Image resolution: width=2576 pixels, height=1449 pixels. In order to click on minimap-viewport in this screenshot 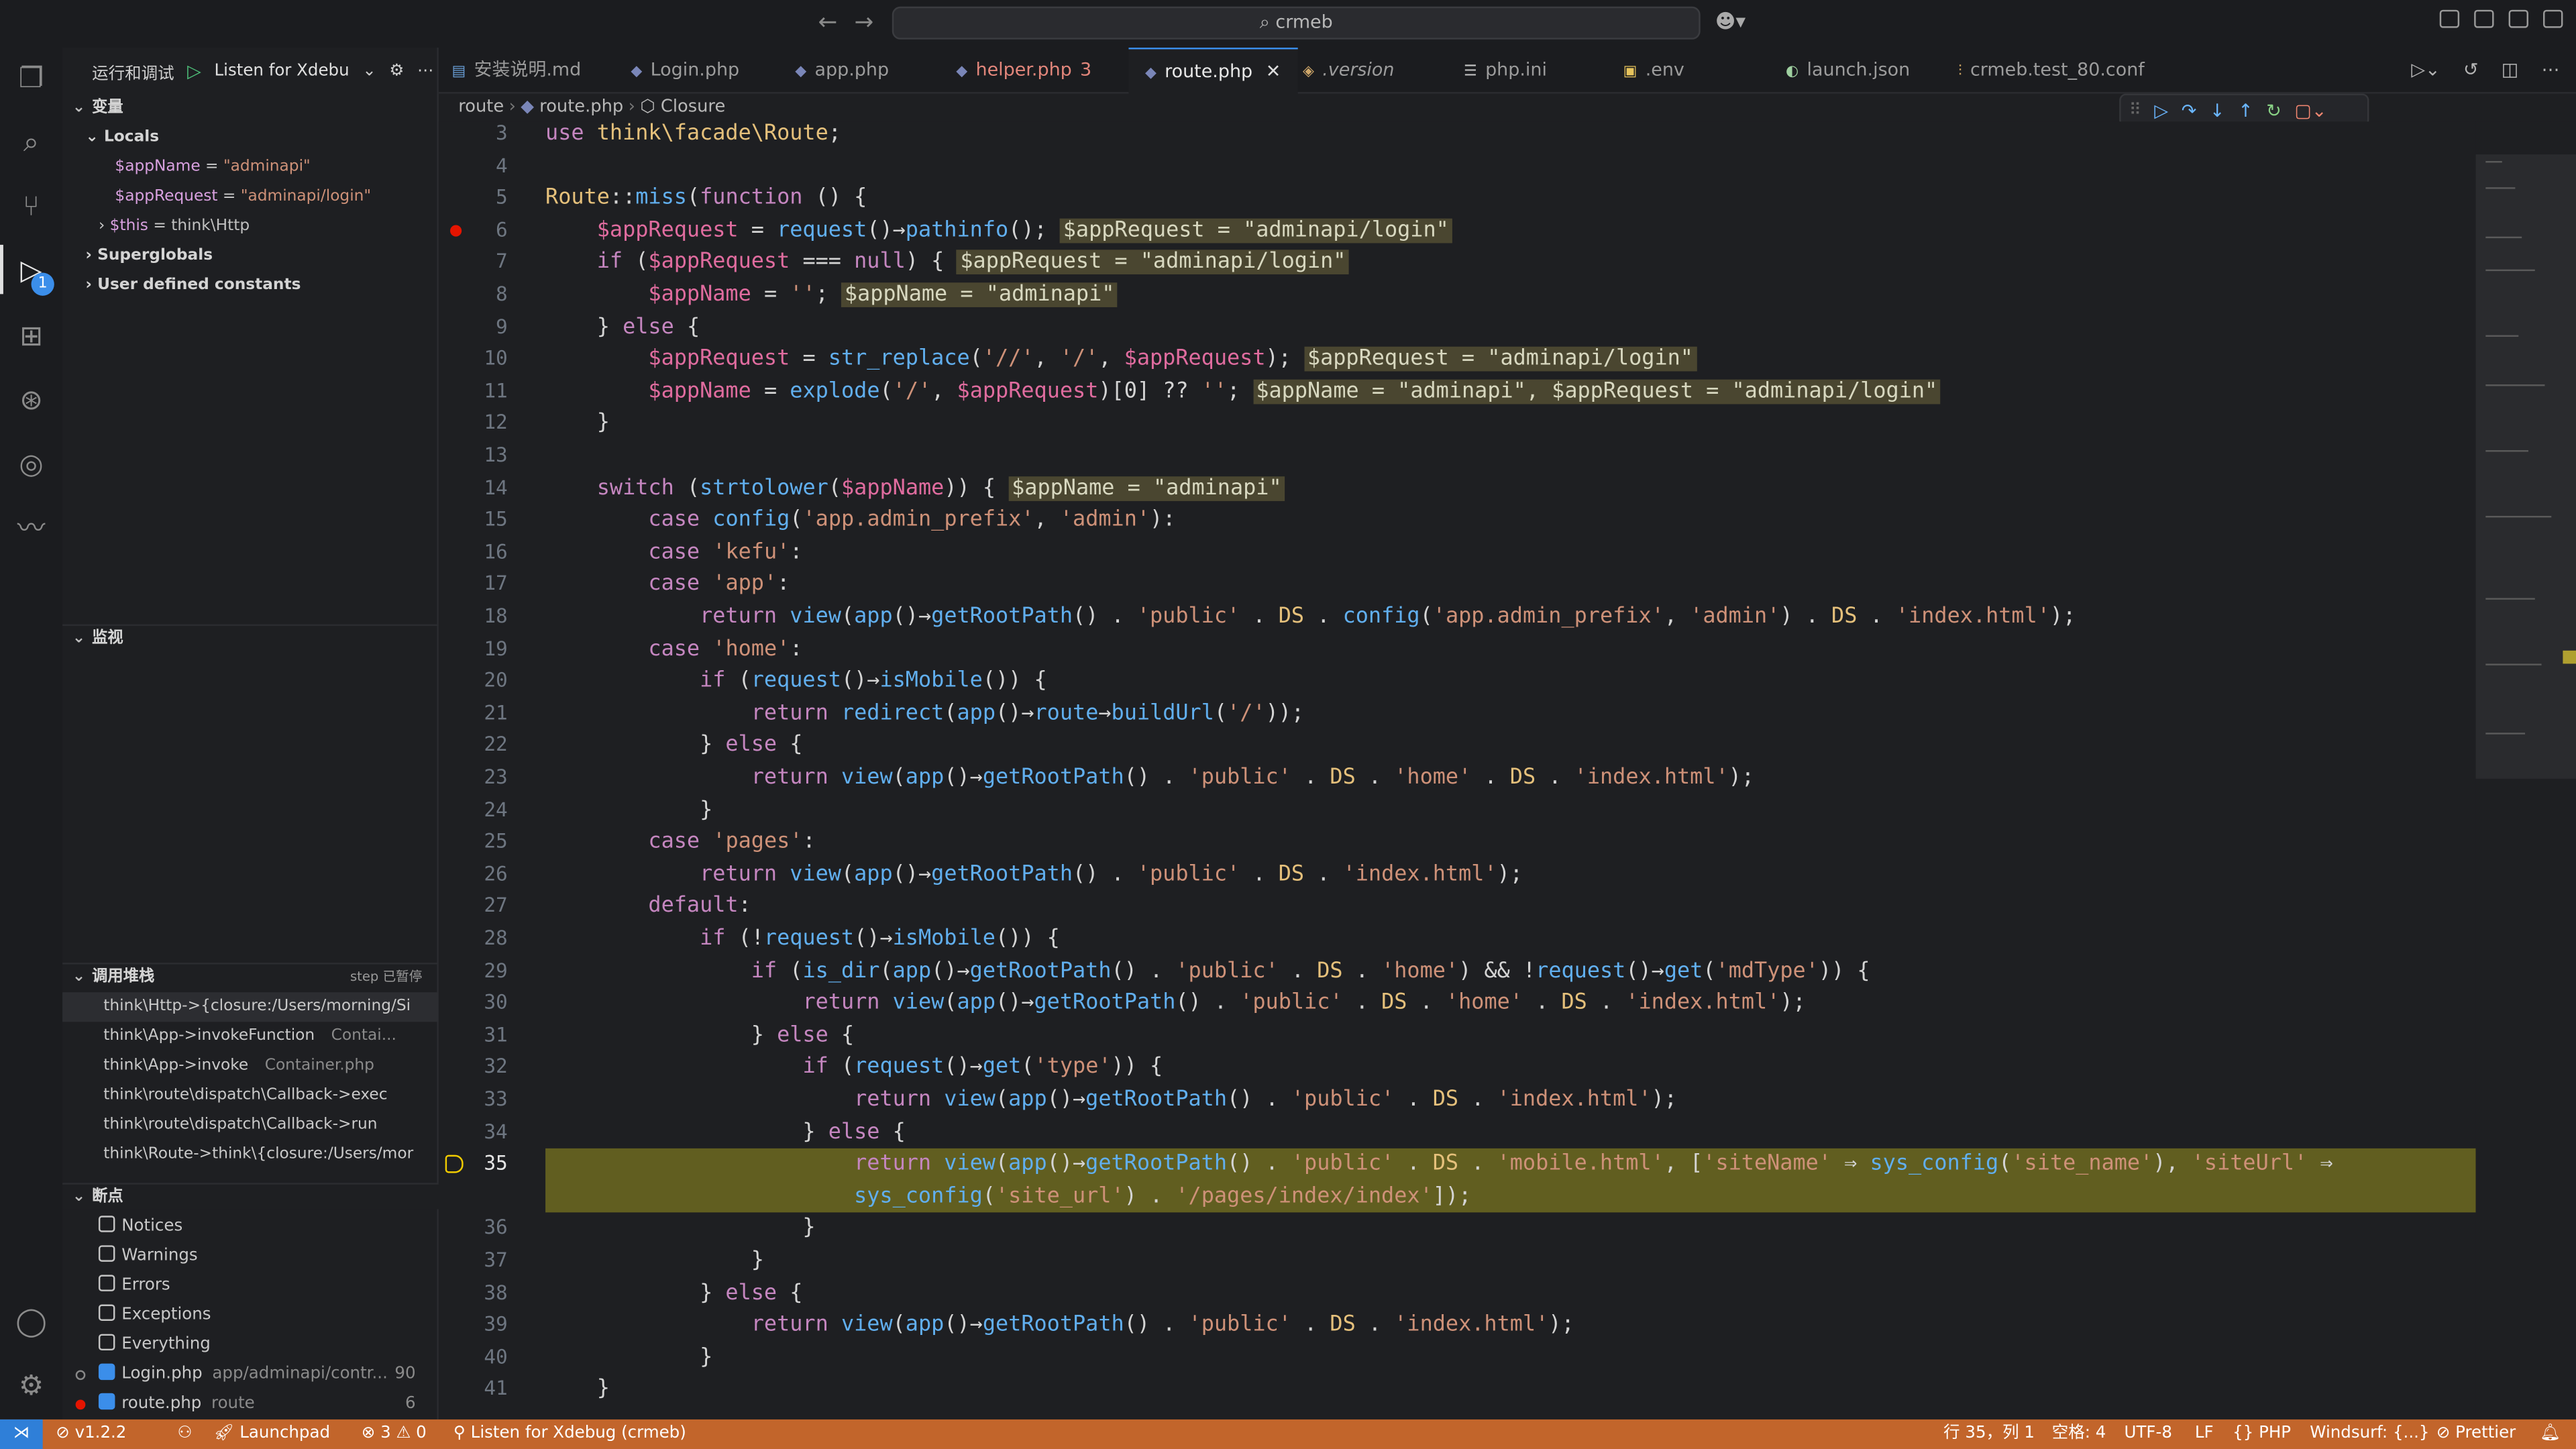, I will do `click(2525, 466)`.